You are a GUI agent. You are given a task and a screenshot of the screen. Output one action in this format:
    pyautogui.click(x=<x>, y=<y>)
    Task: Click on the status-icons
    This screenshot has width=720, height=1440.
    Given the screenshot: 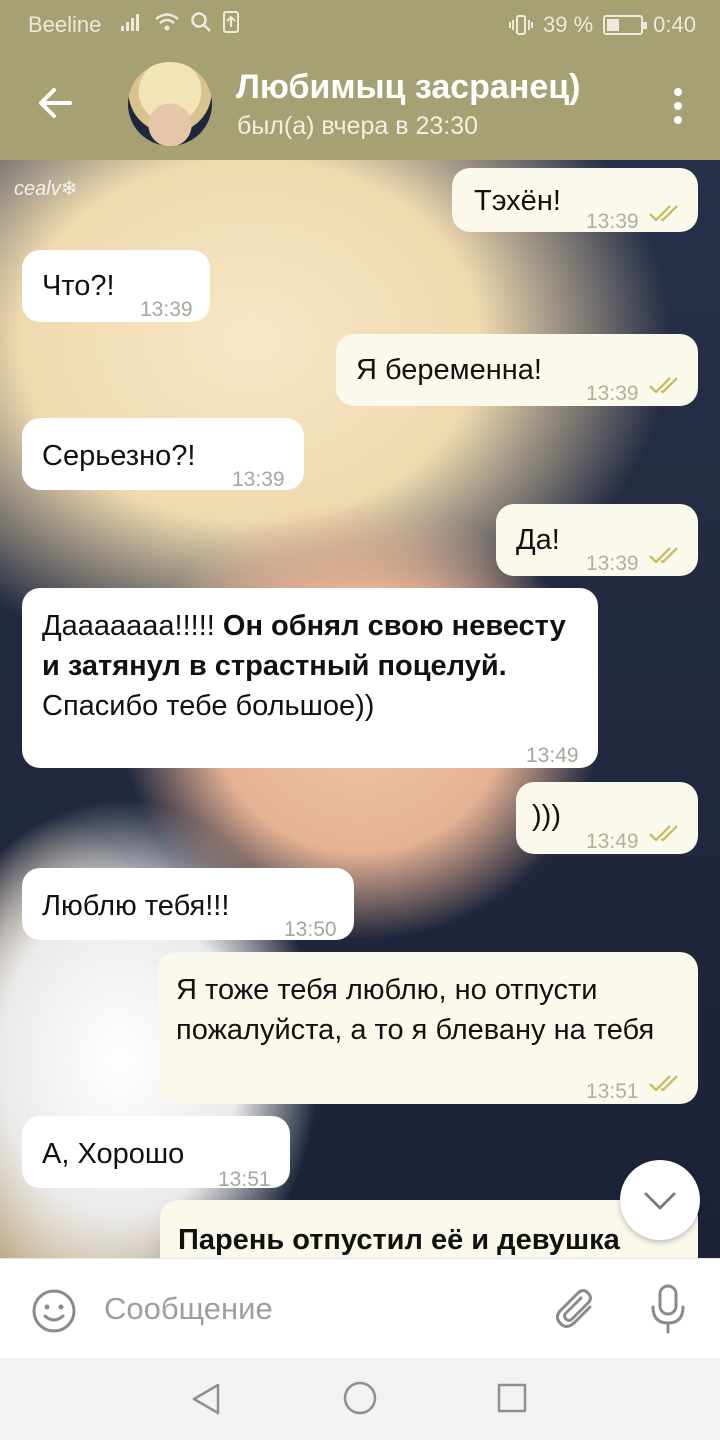 What is the action you would take?
    pyautogui.click(x=180, y=22)
    